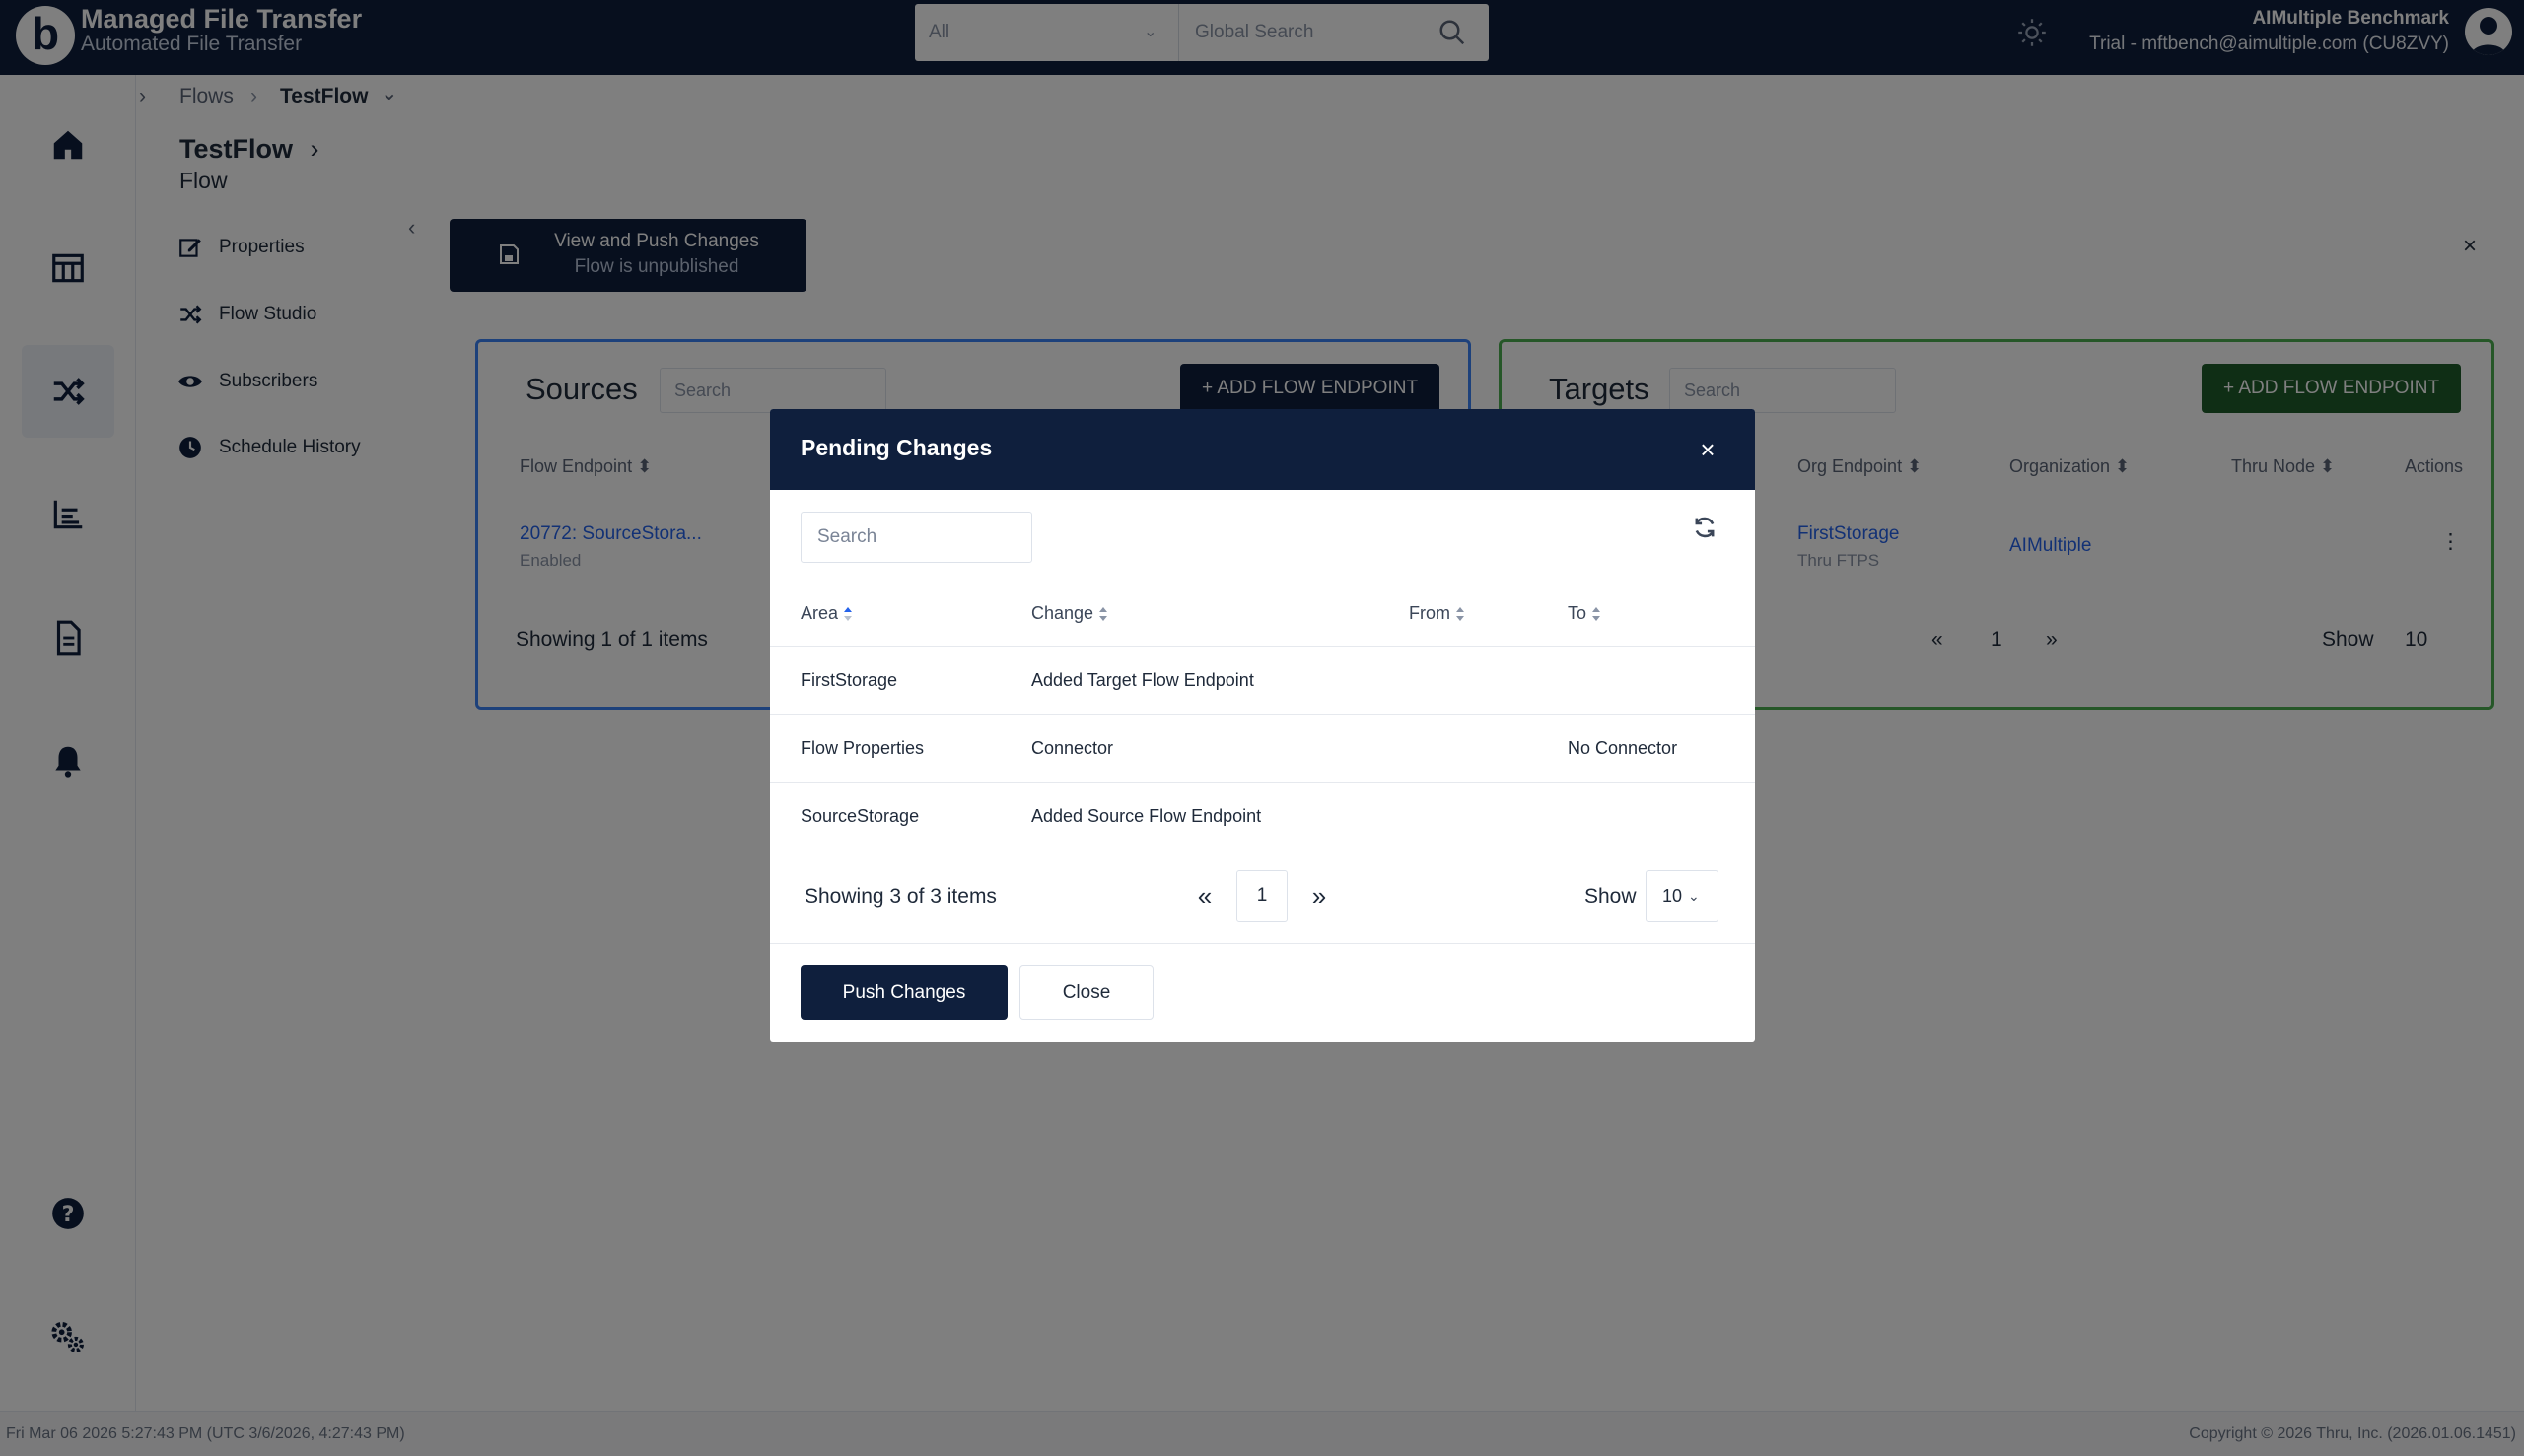 The image size is (2524, 1456). Describe the element at coordinates (1623, 748) in the screenshot. I see `cell-to: No Connector` at that location.